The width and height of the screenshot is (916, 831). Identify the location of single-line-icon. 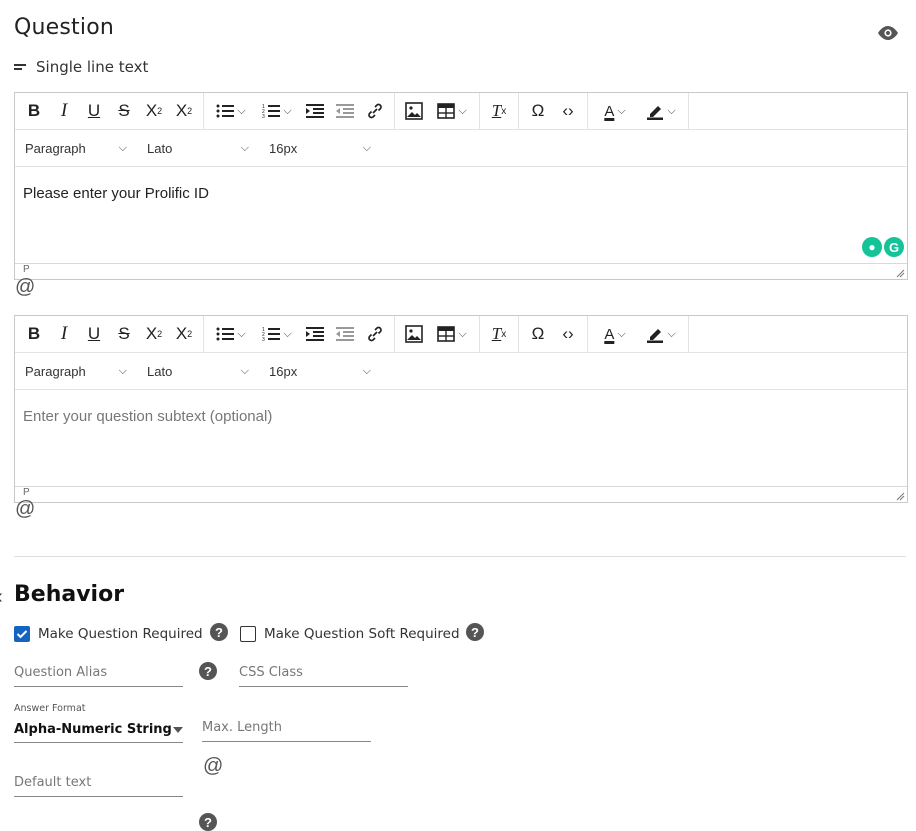
(20, 67).